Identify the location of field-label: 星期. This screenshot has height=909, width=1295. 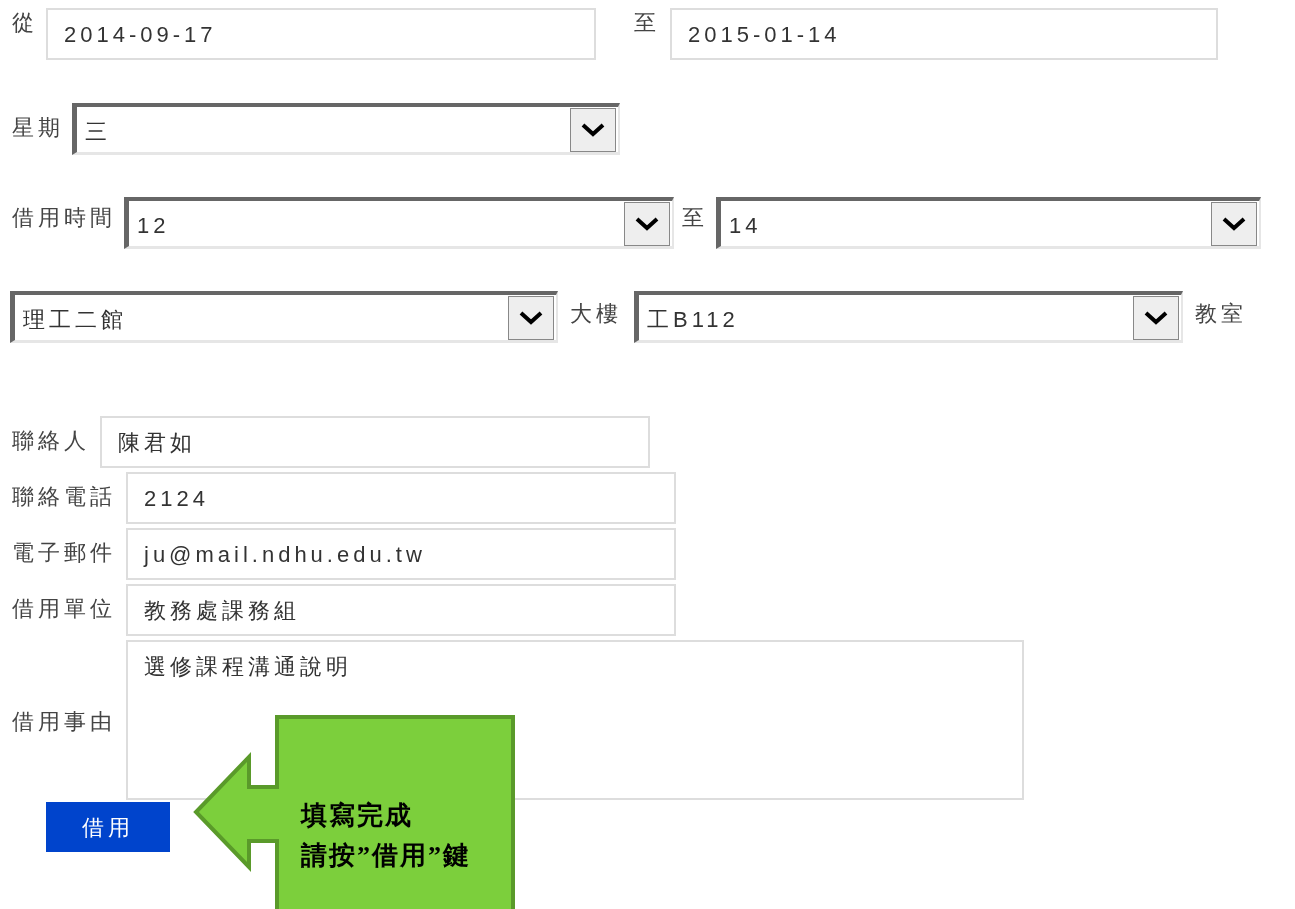
(38, 126).